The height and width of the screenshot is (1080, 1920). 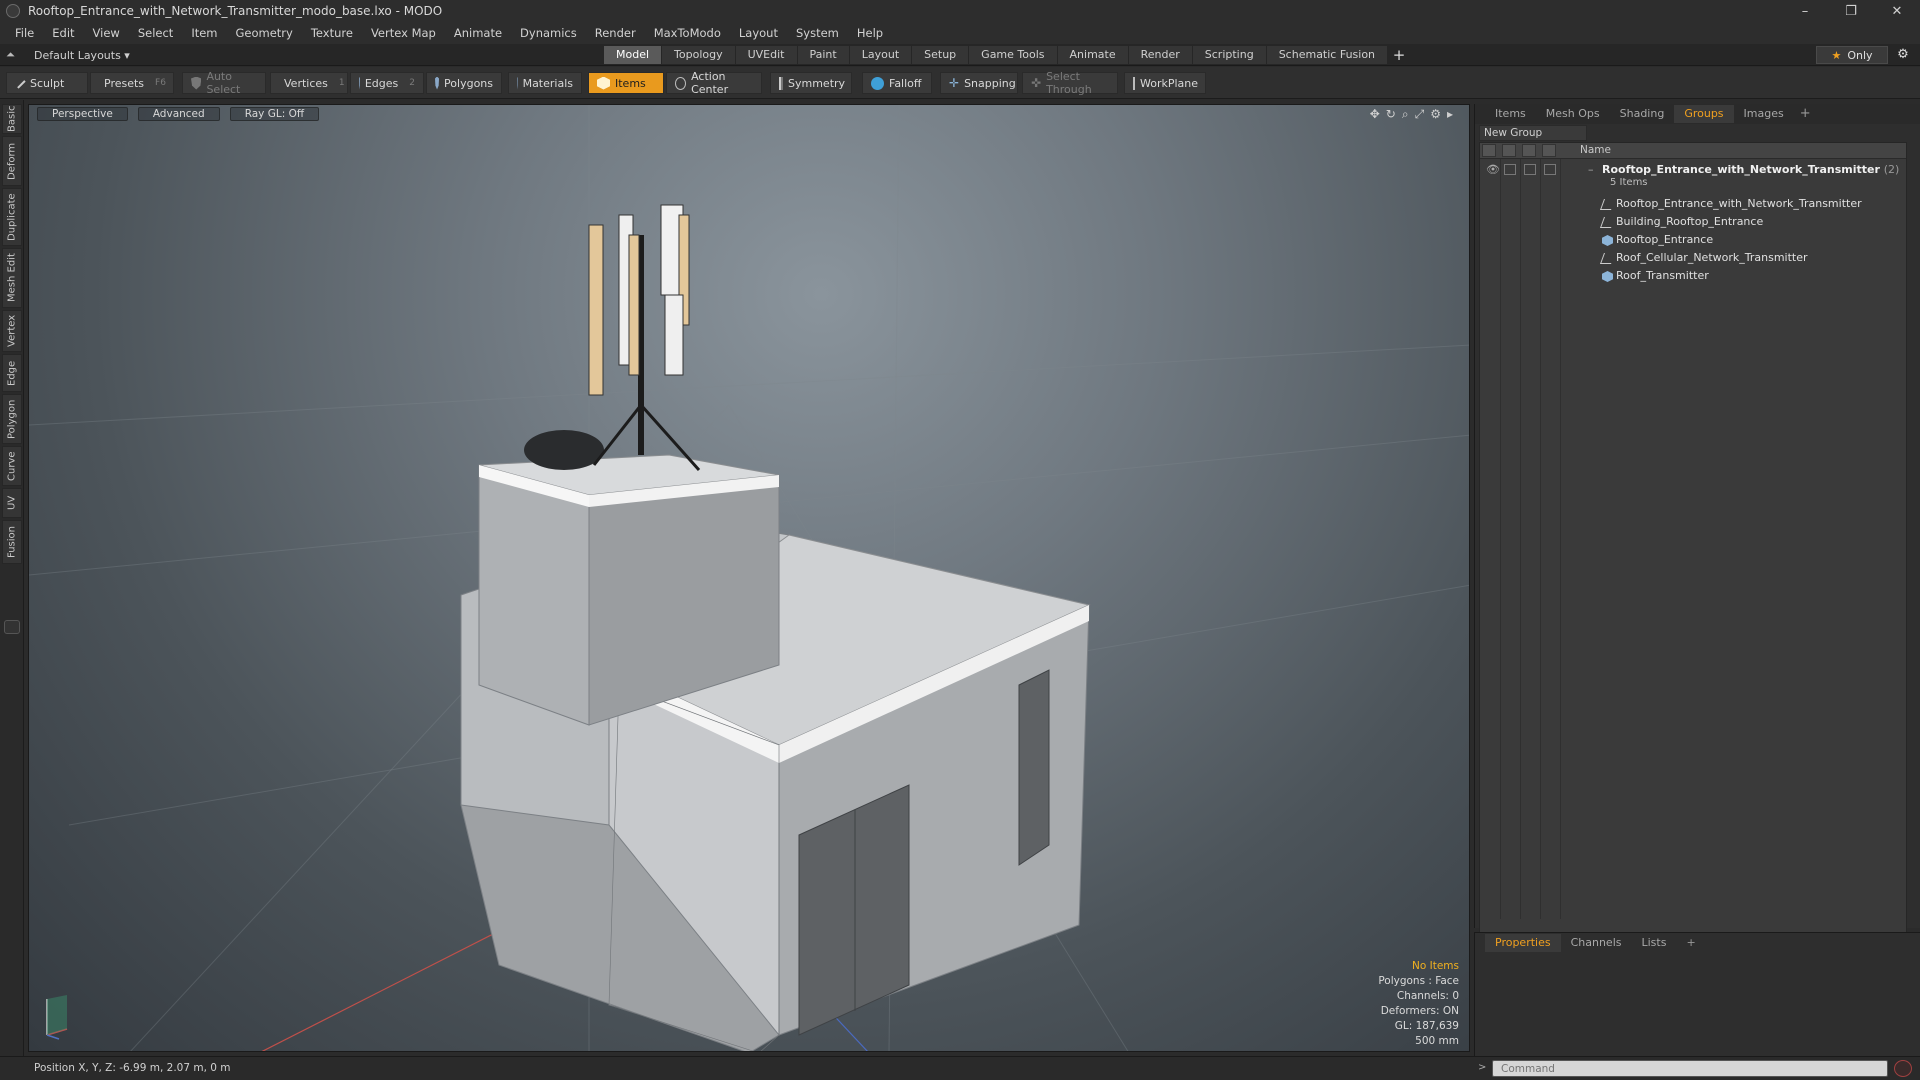 I want to click on tab-schematic-fusion: Schematic Fusion, so click(x=1327, y=55).